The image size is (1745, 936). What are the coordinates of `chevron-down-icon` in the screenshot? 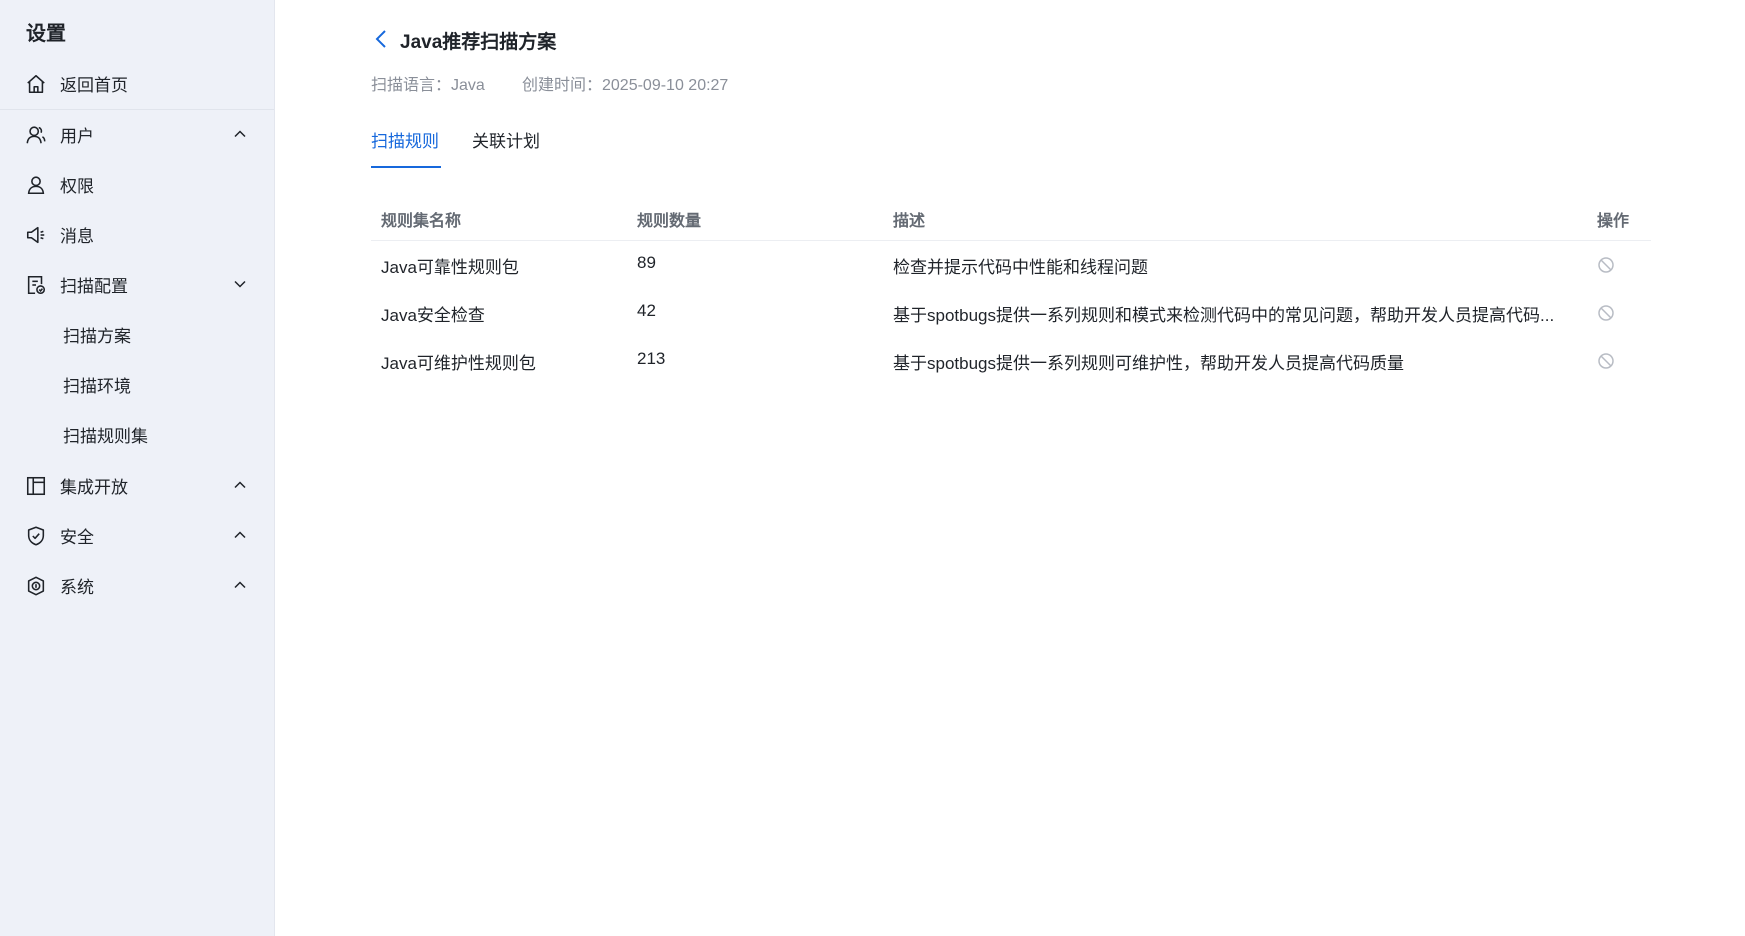 It's located at (240, 284).